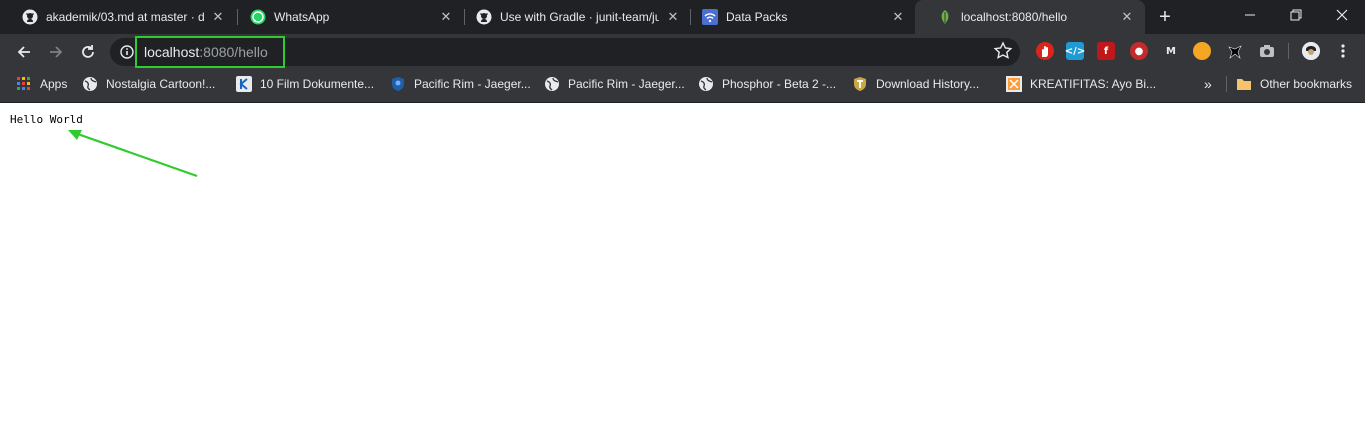  I want to click on flash-extension-icon: f, so click(1106, 51).